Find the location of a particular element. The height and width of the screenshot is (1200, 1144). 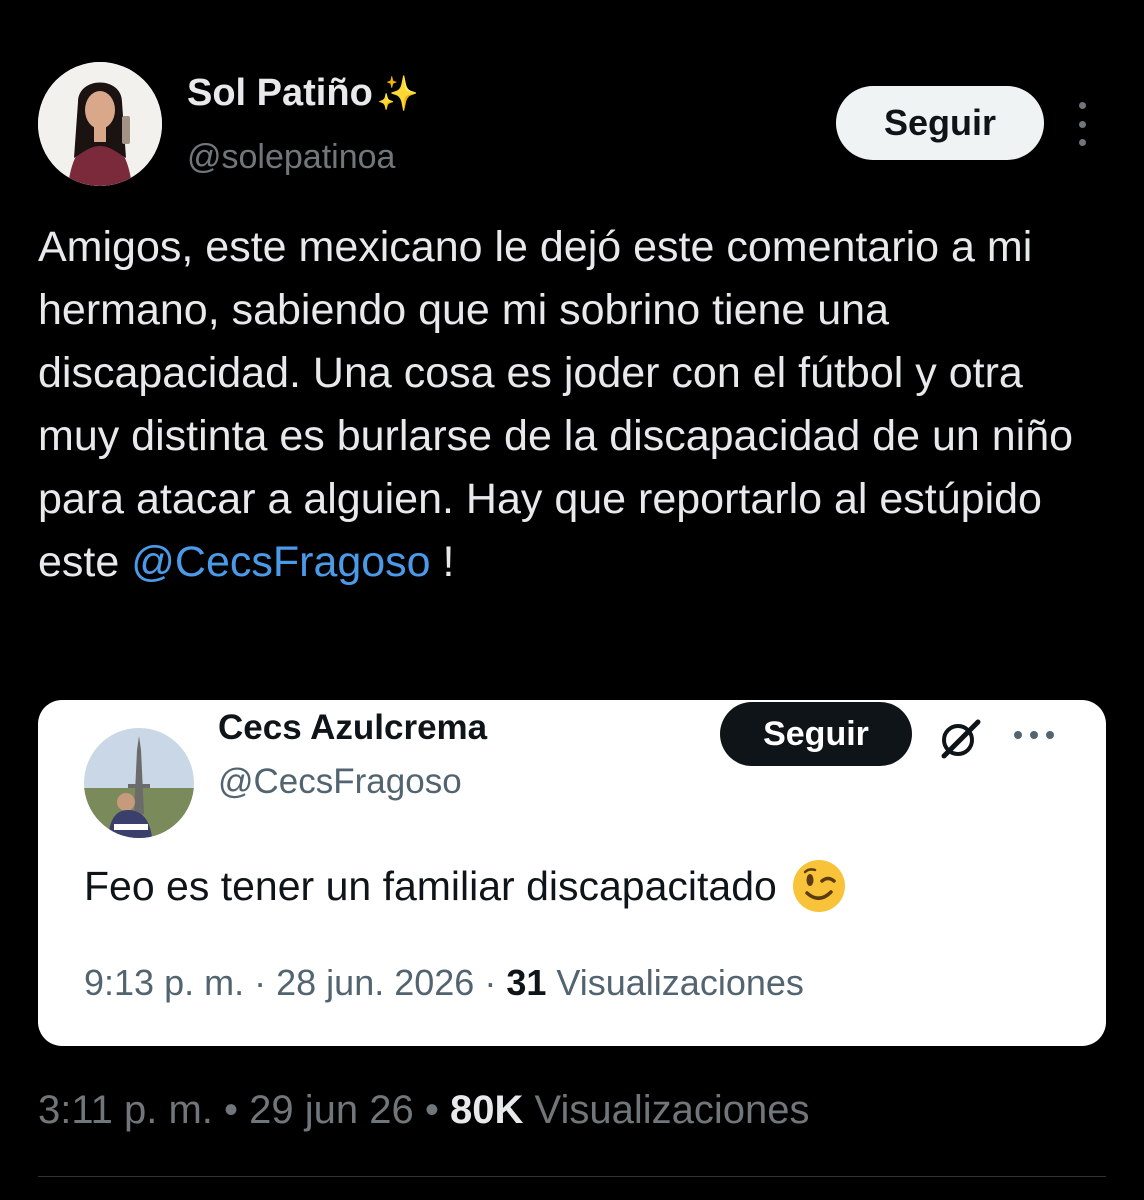

author-avatar is located at coordinates (100, 124).